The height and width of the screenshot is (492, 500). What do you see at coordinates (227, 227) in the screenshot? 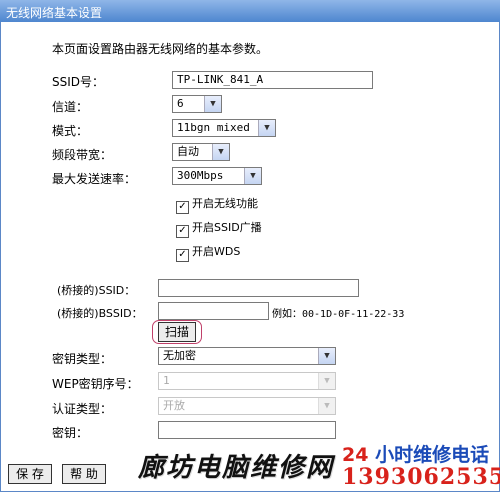
I see `enable-ssid-broadcast-label: 开启SSID广播` at bounding box center [227, 227].